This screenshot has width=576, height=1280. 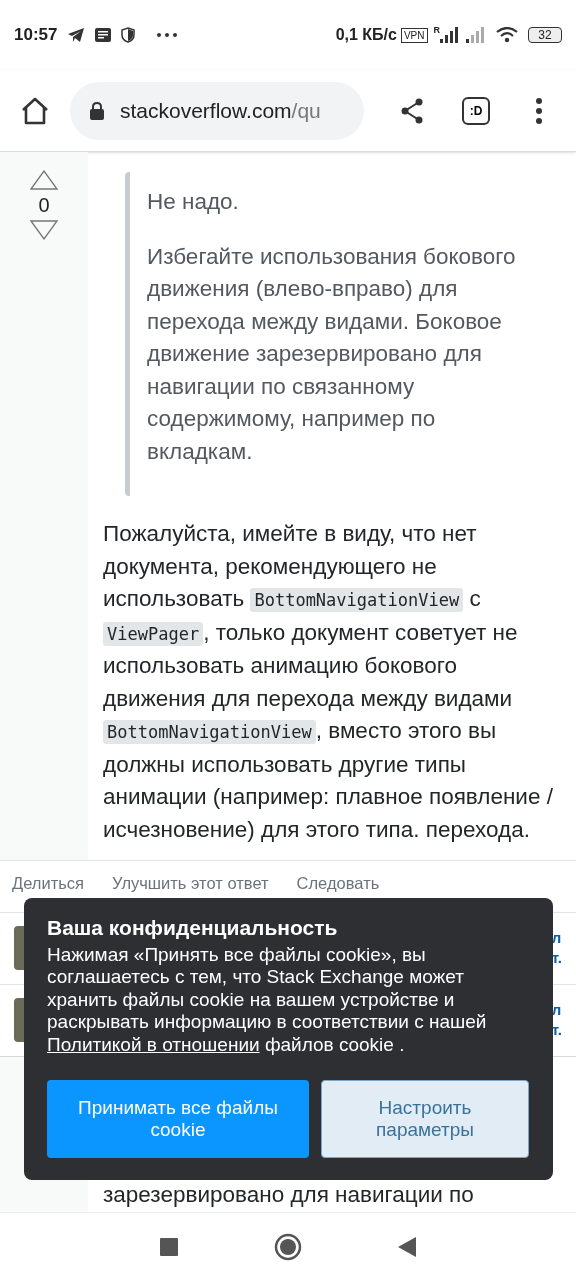 What do you see at coordinates (476, 110) in the screenshot?
I see `tab-switcher-button: :D` at bounding box center [476, 110].